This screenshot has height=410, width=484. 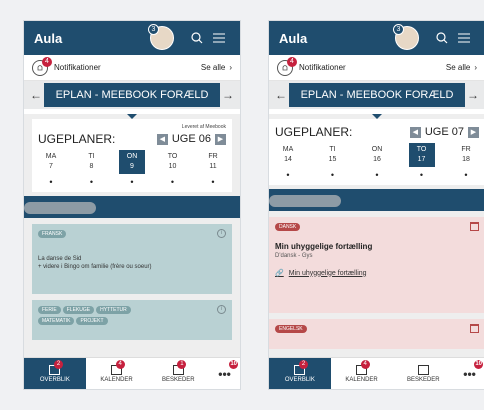 What do you see at coordinates (120, 364) in the screenshot?
I see `nav-badge: 4` at bounding box center [120, 364].